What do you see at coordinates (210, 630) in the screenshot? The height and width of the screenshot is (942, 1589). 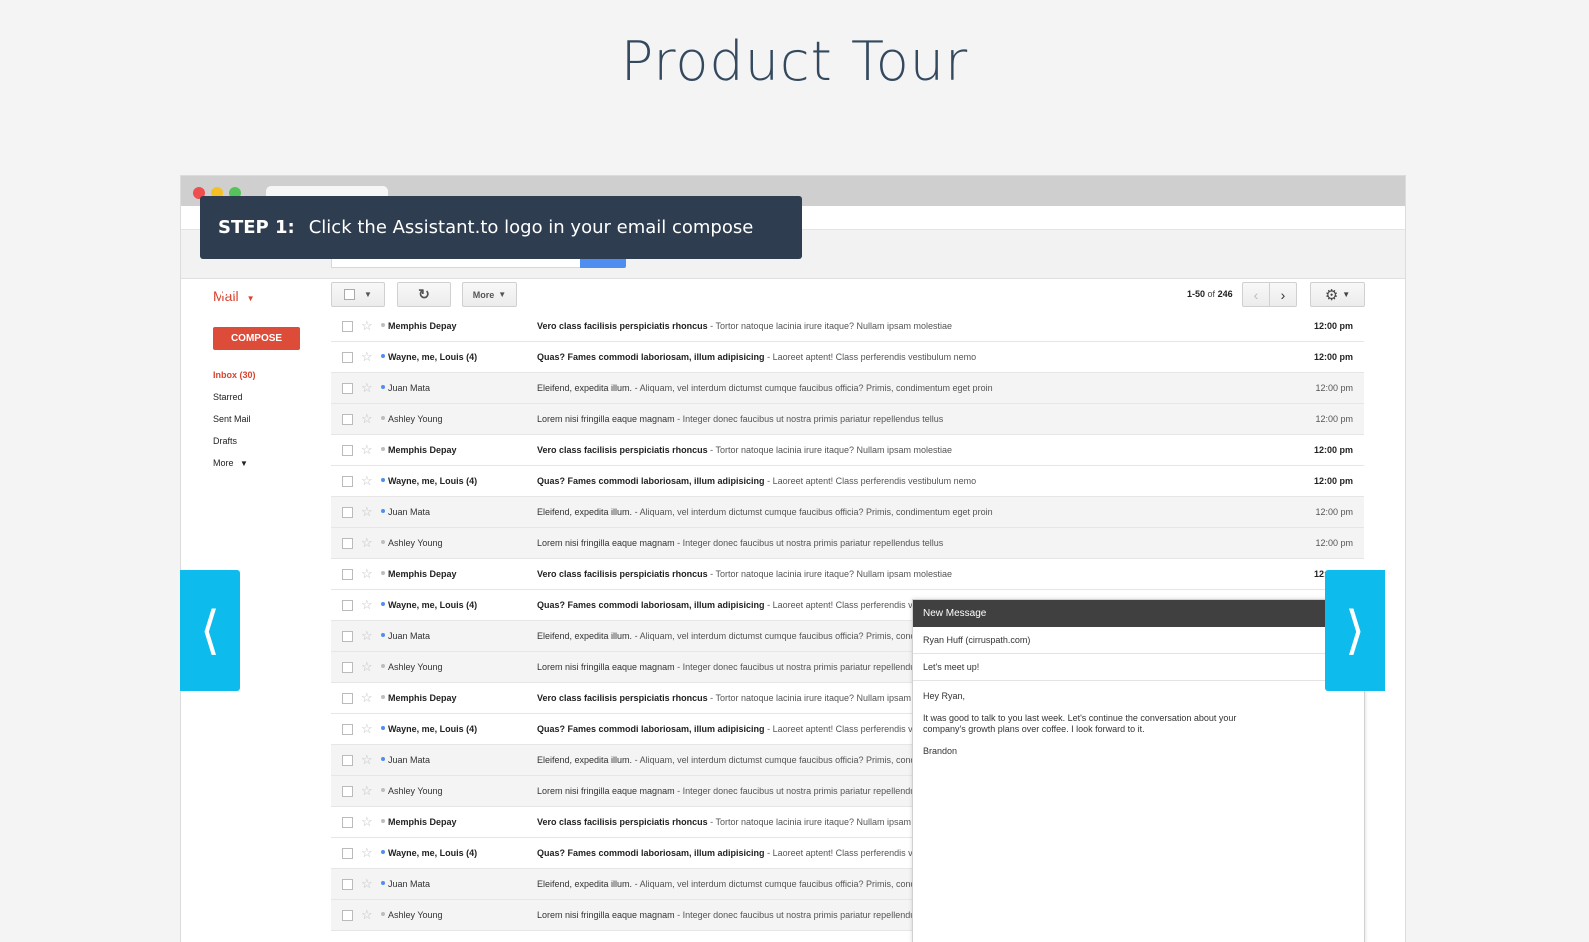 I see `tour-previous-button: ⟨` at bounding box center [210, 630].